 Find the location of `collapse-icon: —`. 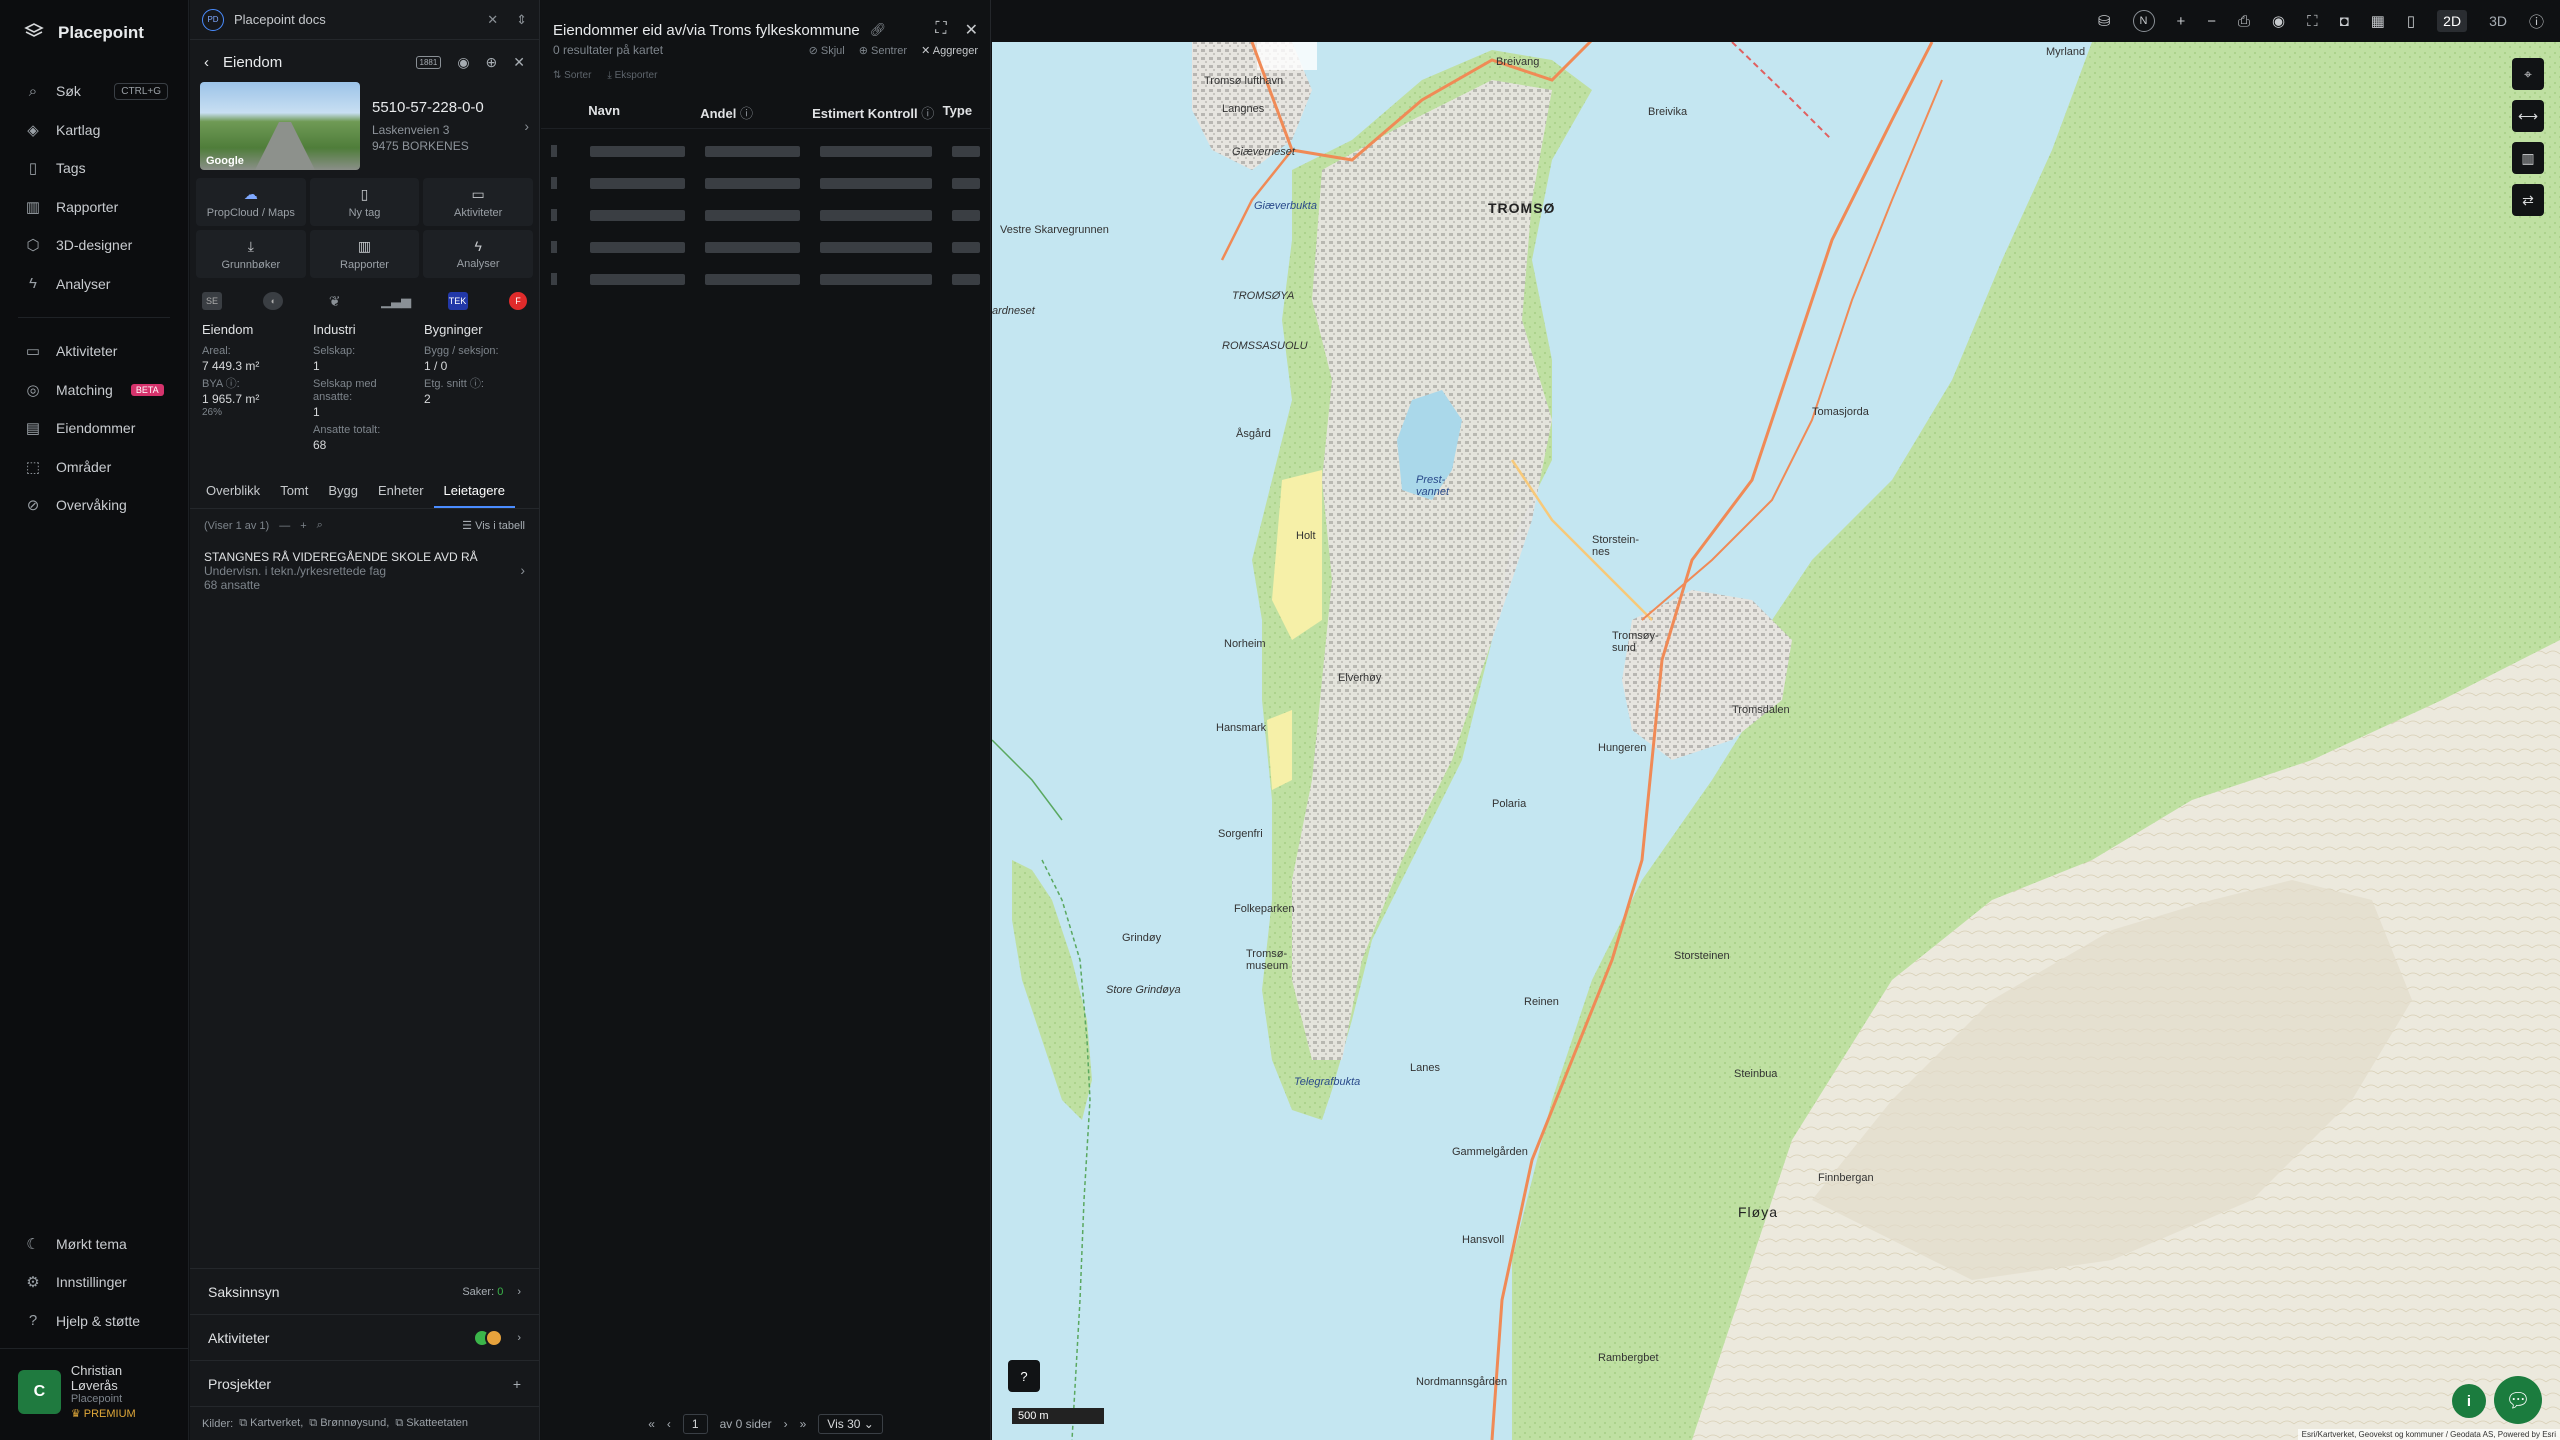

collapse-icon: — is located at coordinates (284, 526).